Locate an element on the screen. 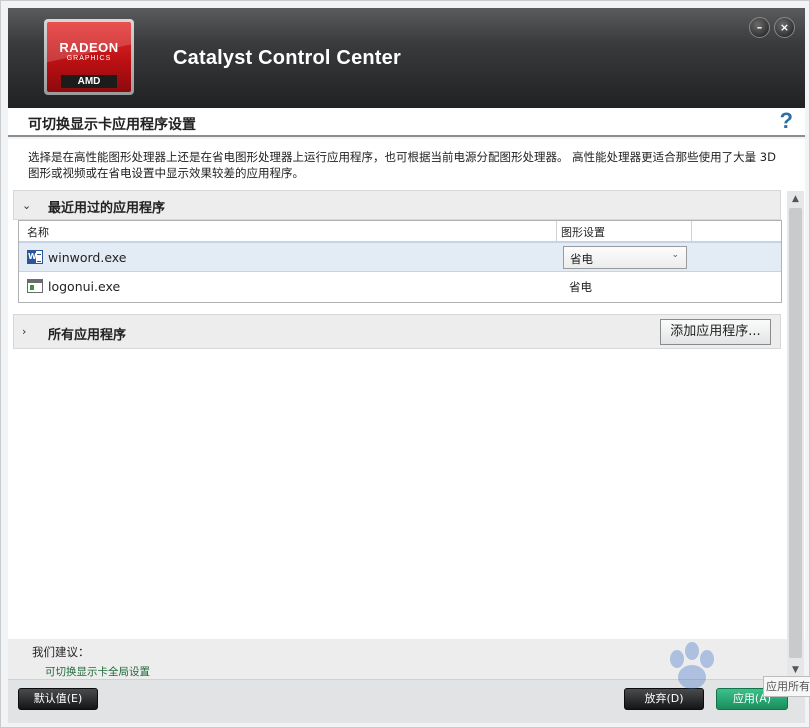  close-icon: × is located at coordinates (784, 27).